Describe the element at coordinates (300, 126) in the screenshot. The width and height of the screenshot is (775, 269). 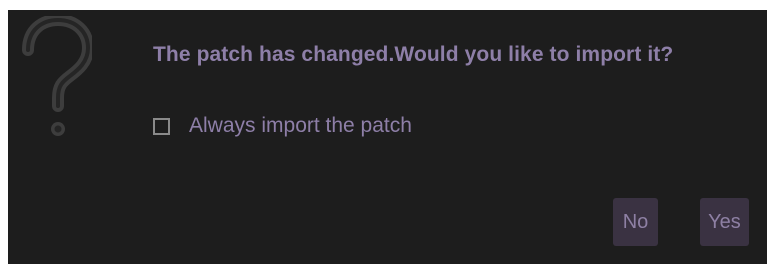
I see `always-import-label: Always import the patch` at that location.